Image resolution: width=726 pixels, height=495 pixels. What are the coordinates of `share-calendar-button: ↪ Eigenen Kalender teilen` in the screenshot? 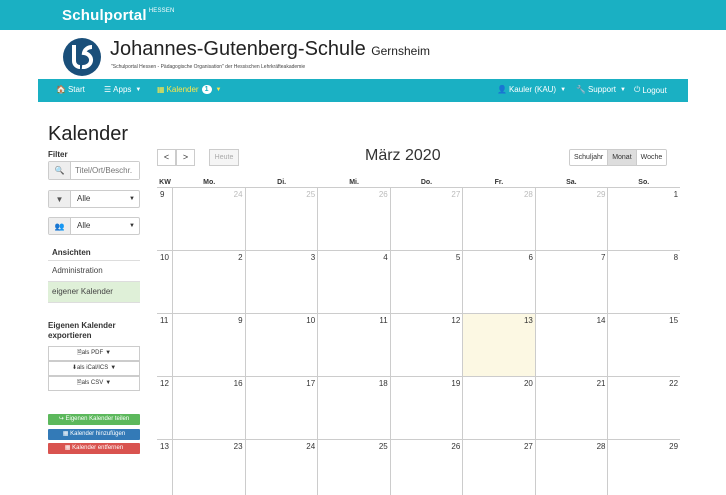 It's located at (94, 419).